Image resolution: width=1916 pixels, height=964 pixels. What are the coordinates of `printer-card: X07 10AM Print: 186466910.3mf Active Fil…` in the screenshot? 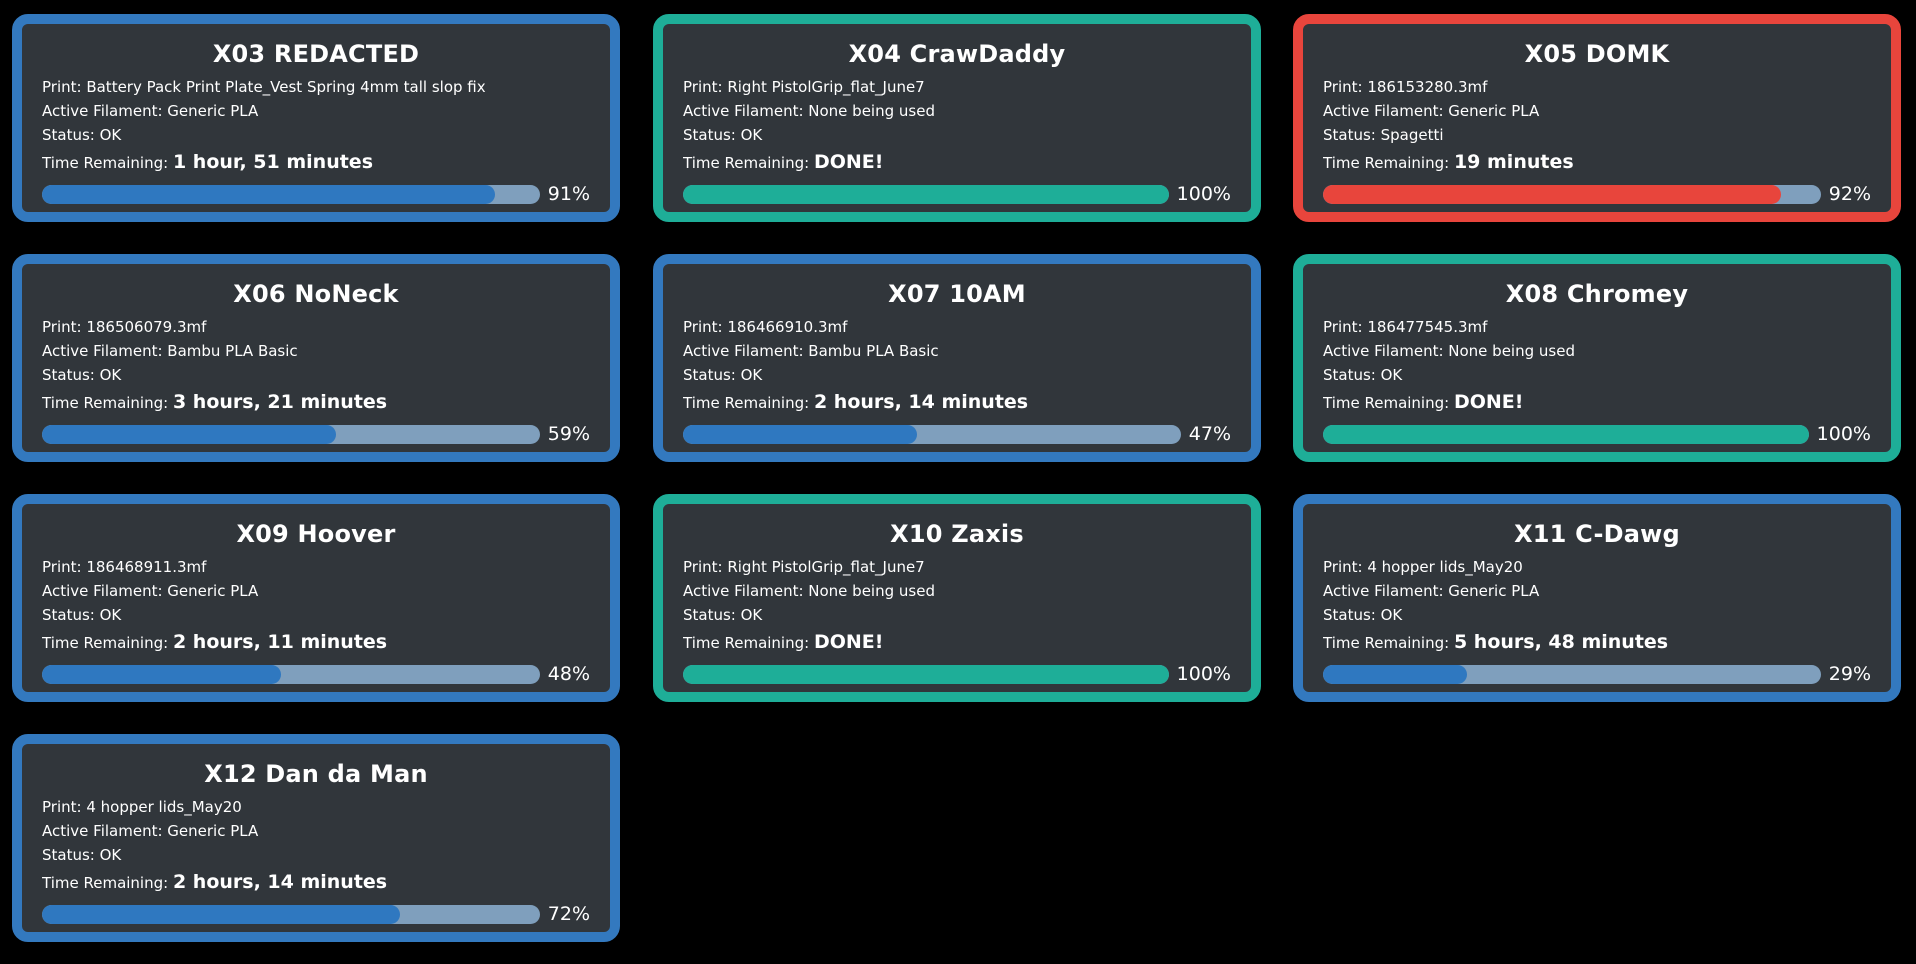 It's located at (957, 358).